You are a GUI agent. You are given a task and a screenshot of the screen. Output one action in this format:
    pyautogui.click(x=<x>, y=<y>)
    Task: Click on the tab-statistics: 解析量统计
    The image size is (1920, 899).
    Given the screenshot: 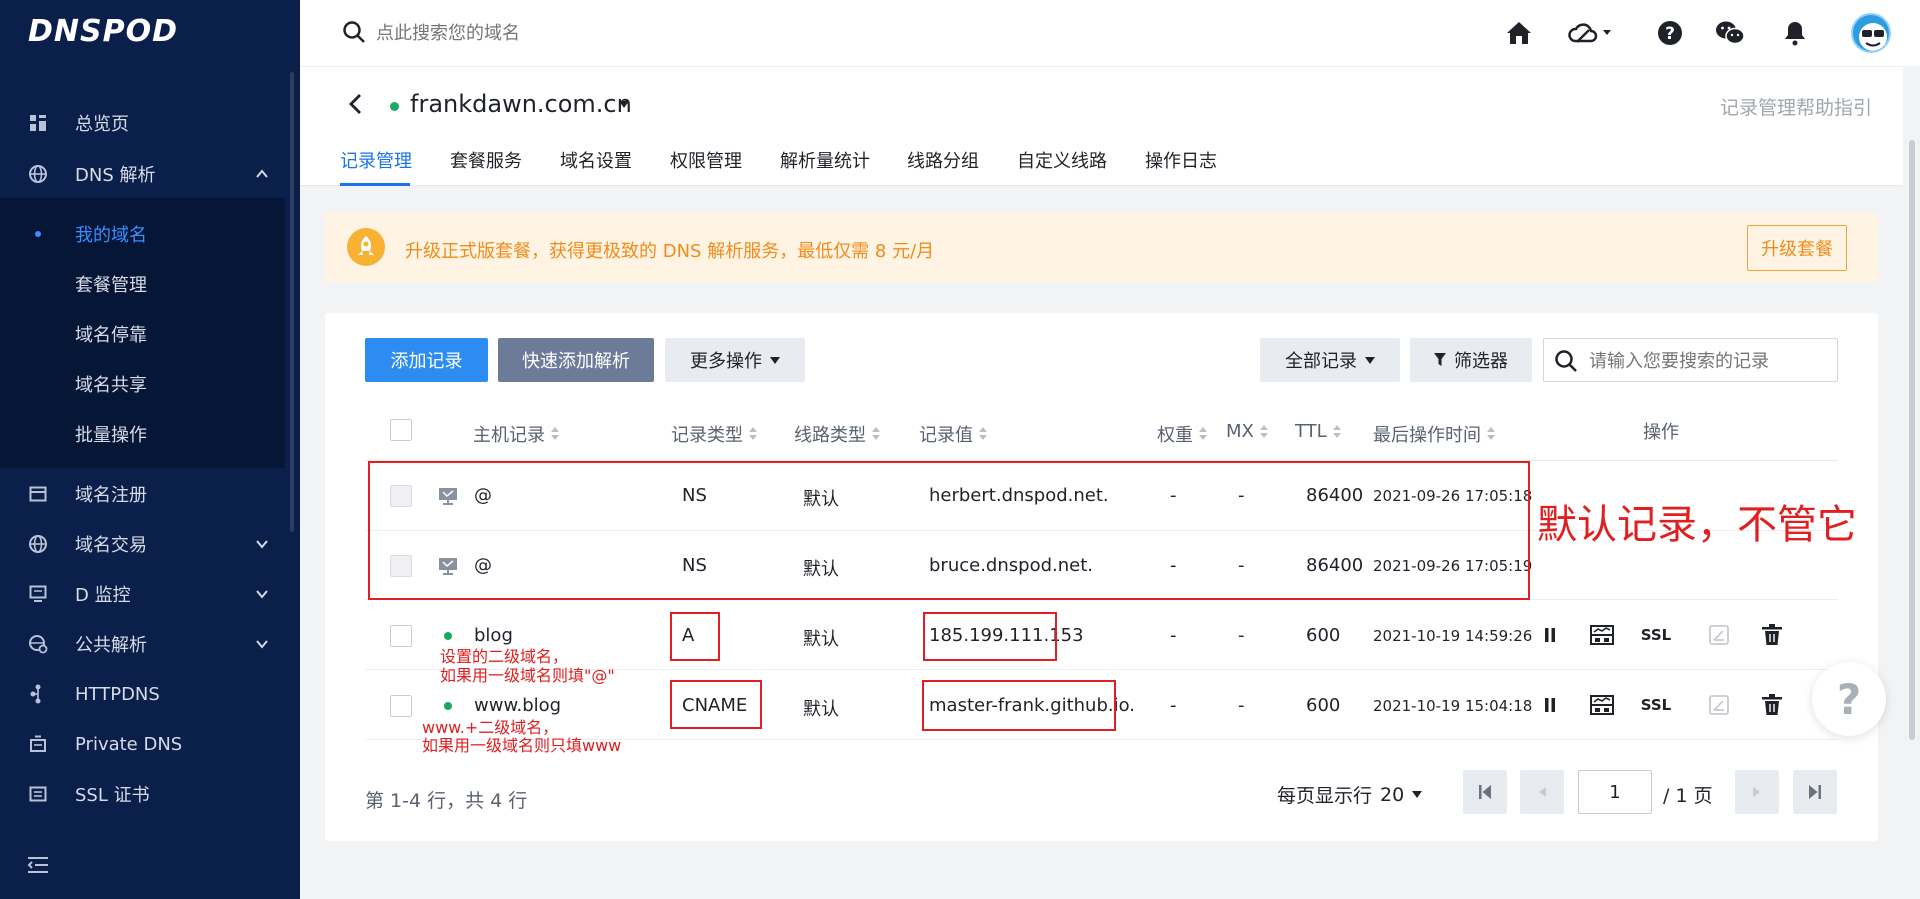 What is the action you would take?
    pyautogui.click(x=825, y=160)
    